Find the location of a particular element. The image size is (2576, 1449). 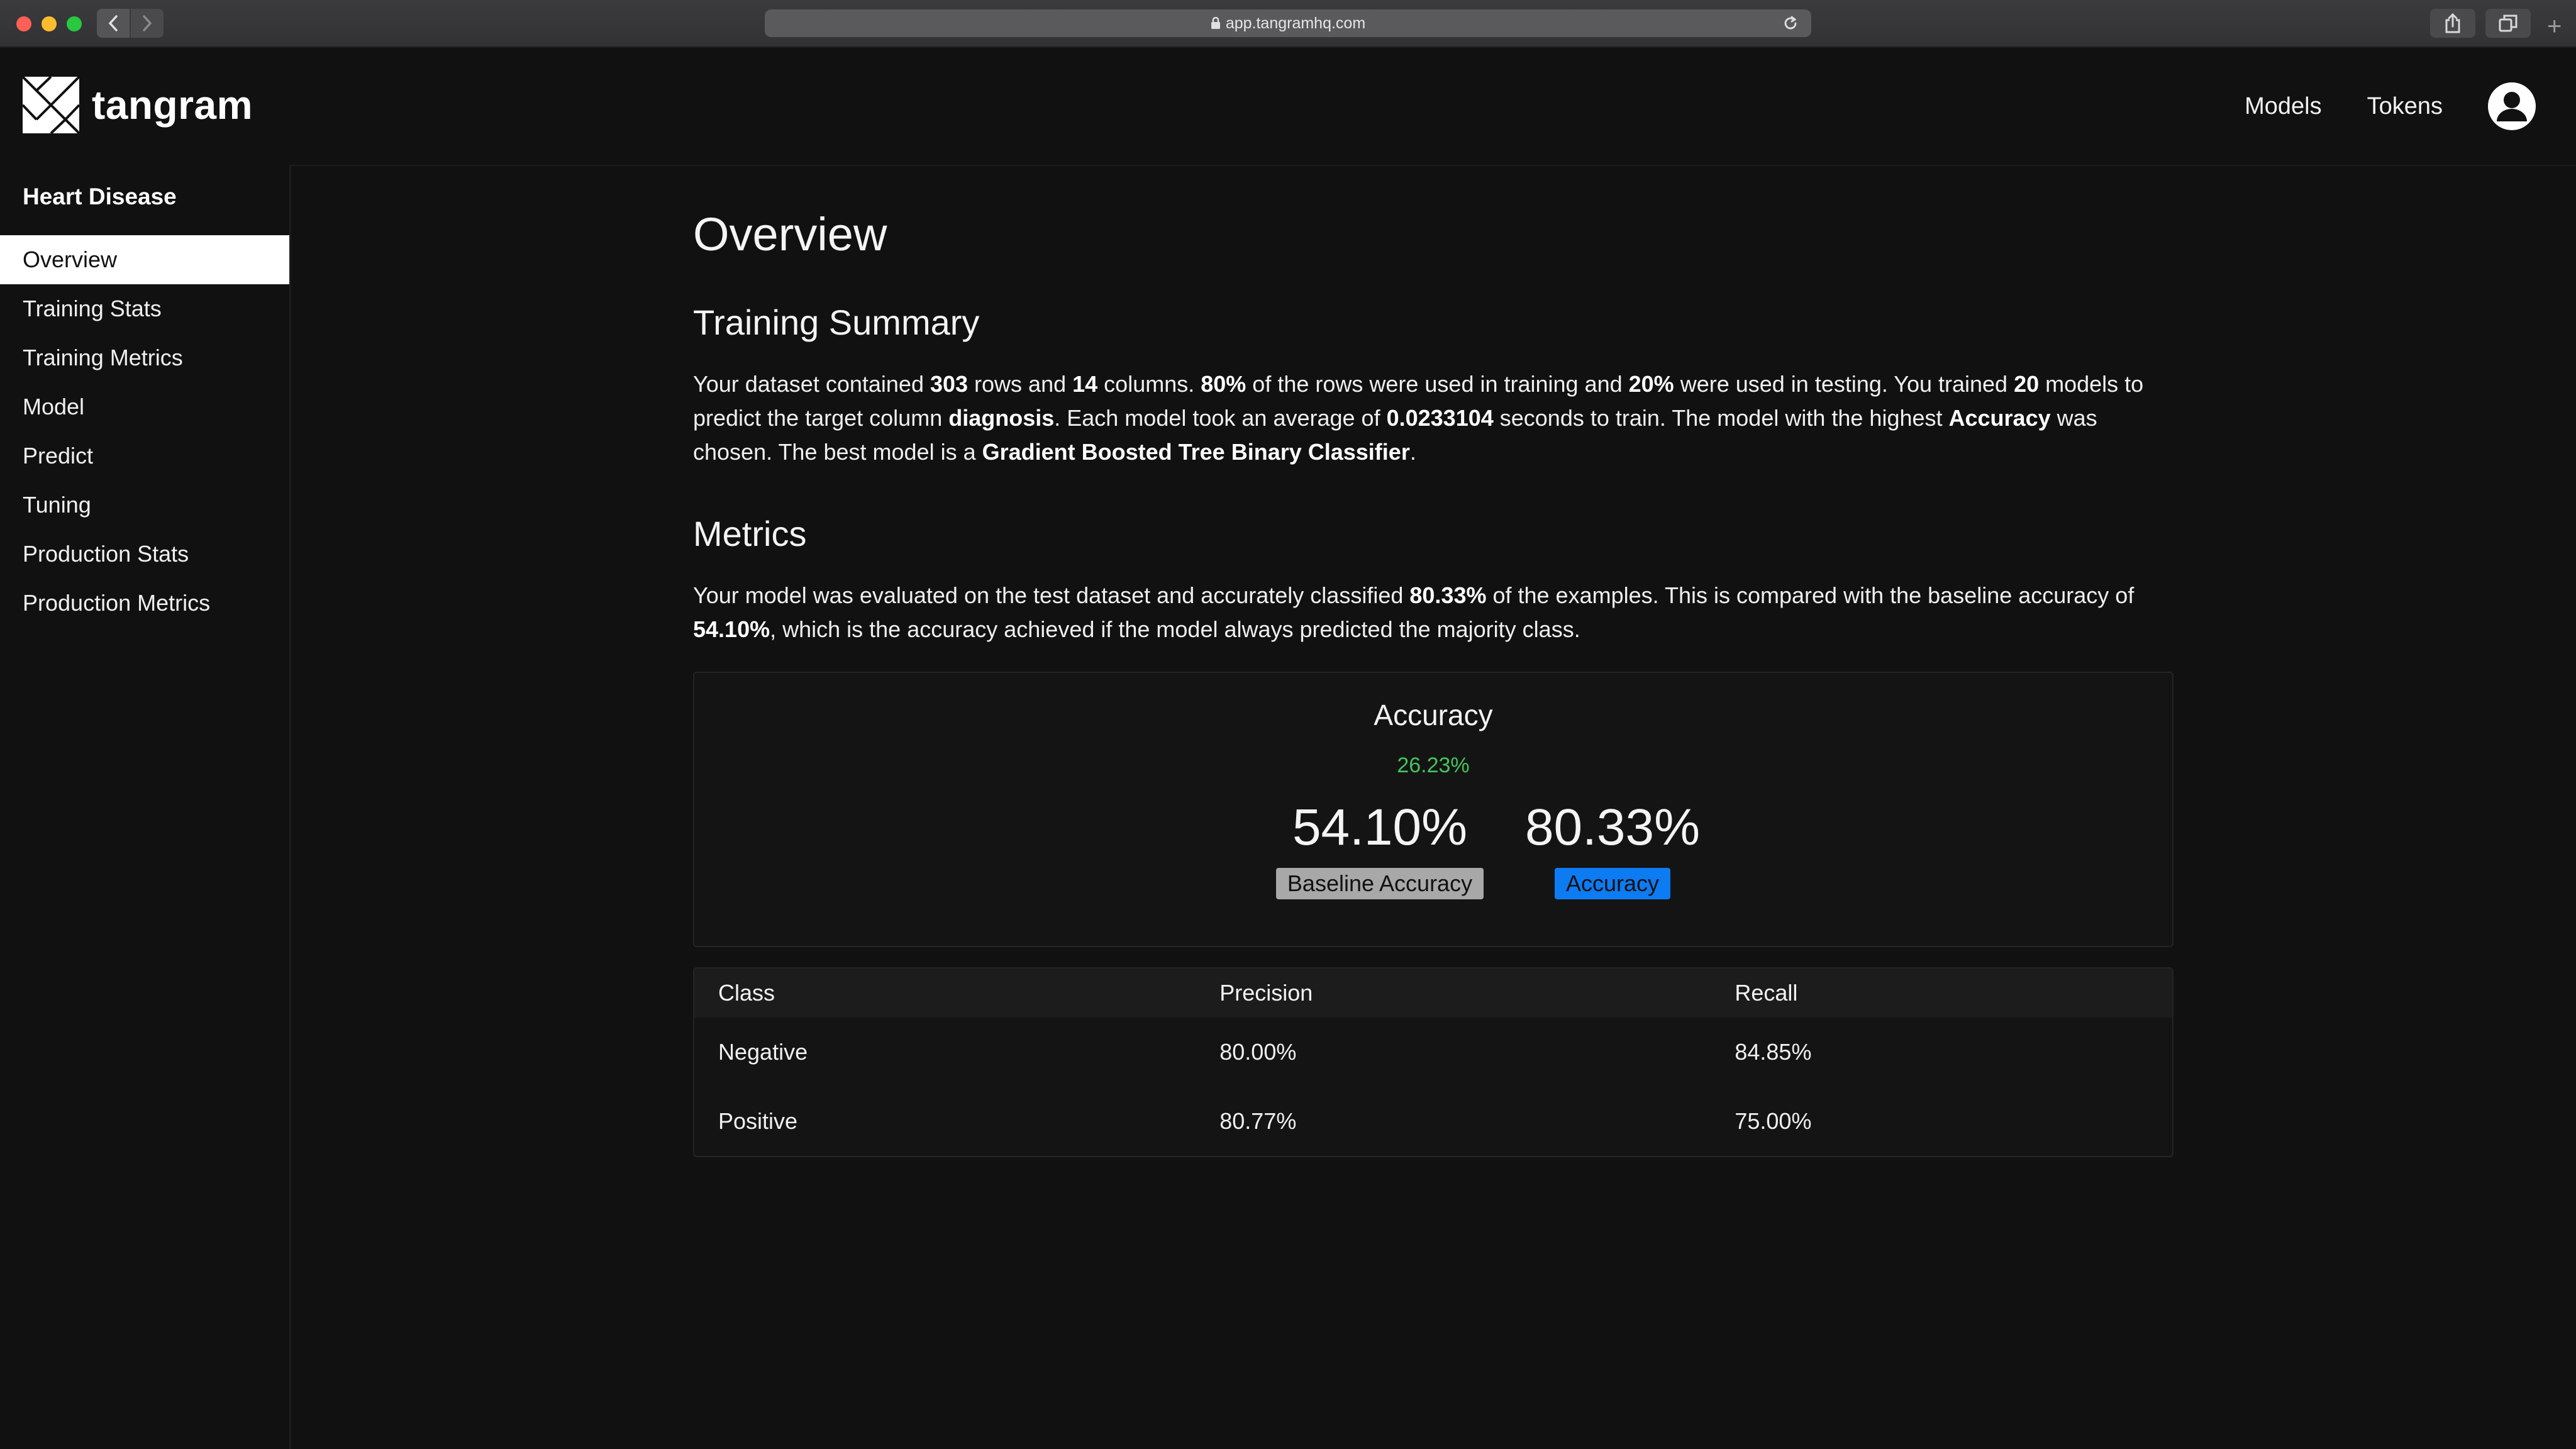

sidebar-item-training-stats: Training Stats is located at coordinates (144, 308).